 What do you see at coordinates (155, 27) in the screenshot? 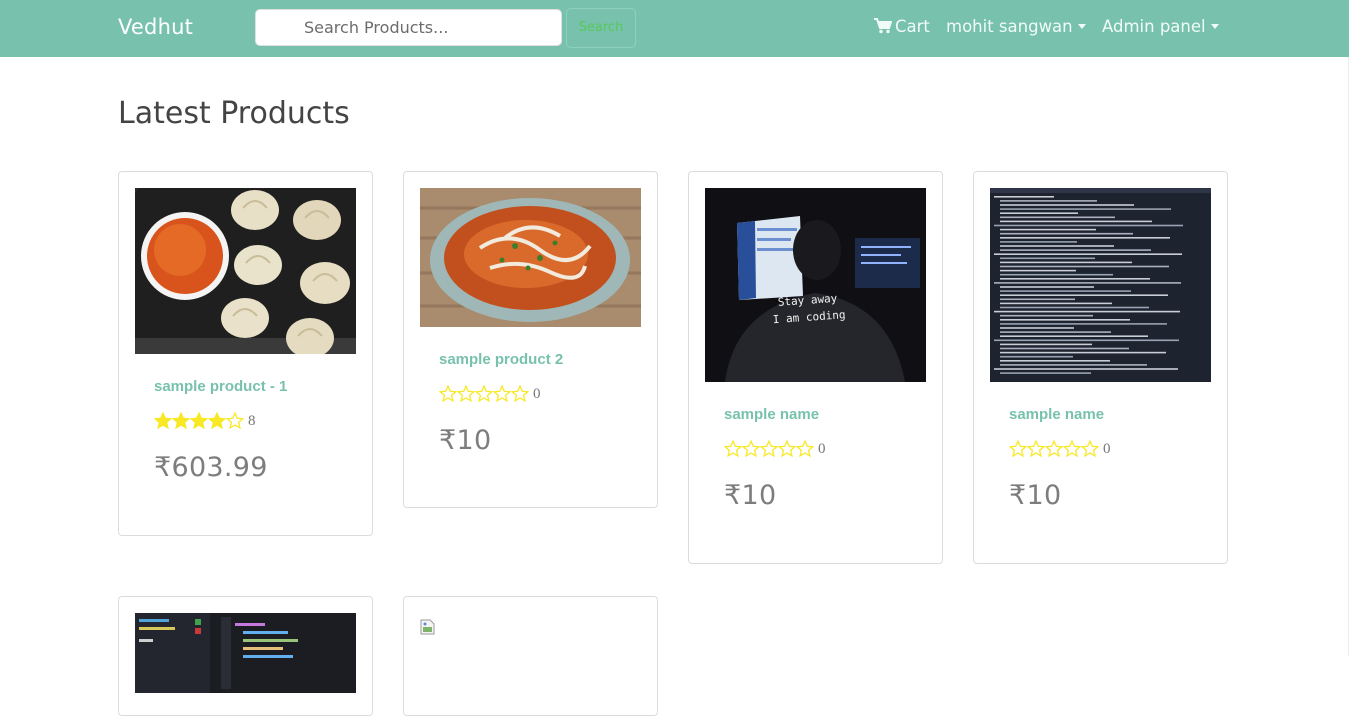
I see `brand-logo: Vedhut` at bounding box center [155, 27].